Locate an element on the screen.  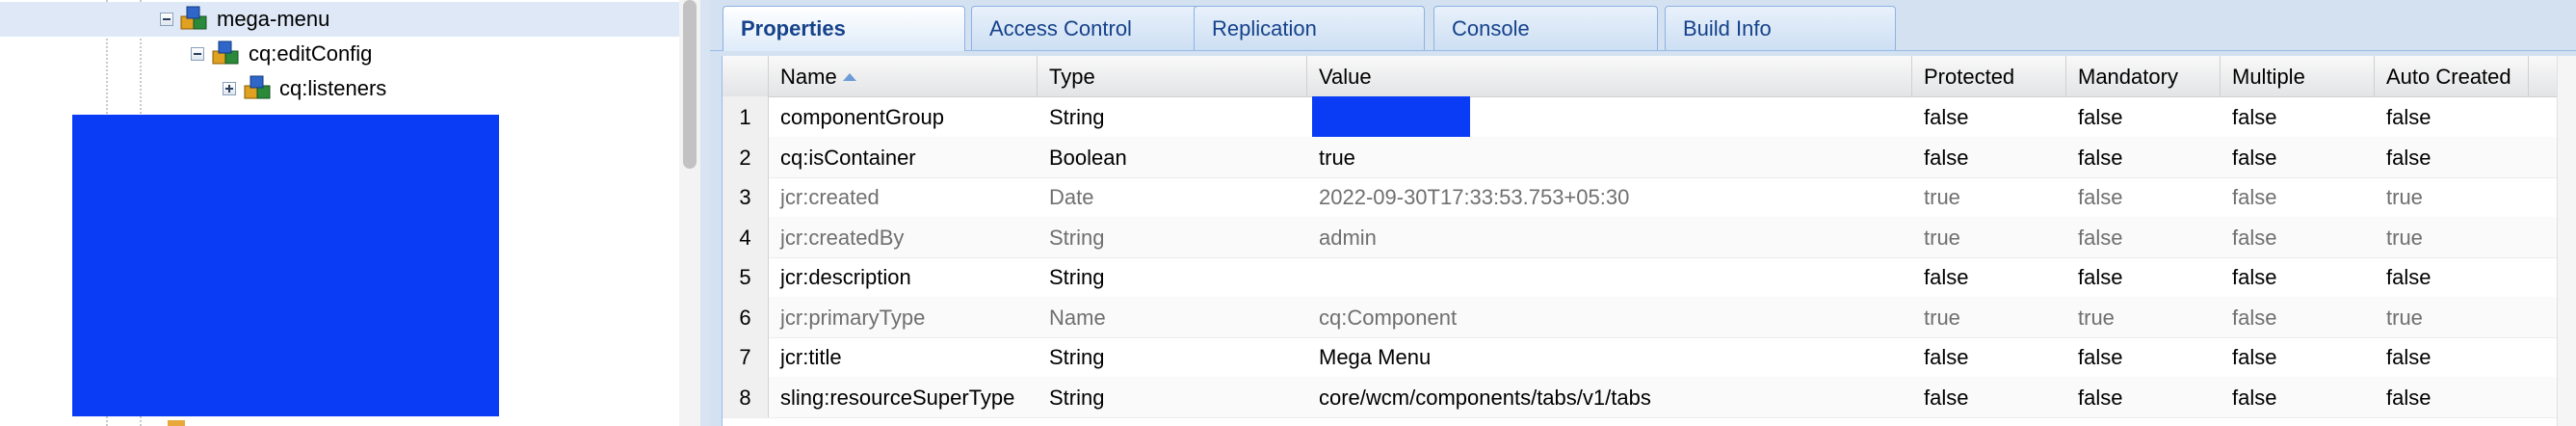
tab-build-info: Build Info is located at coordinates (1780, 28).